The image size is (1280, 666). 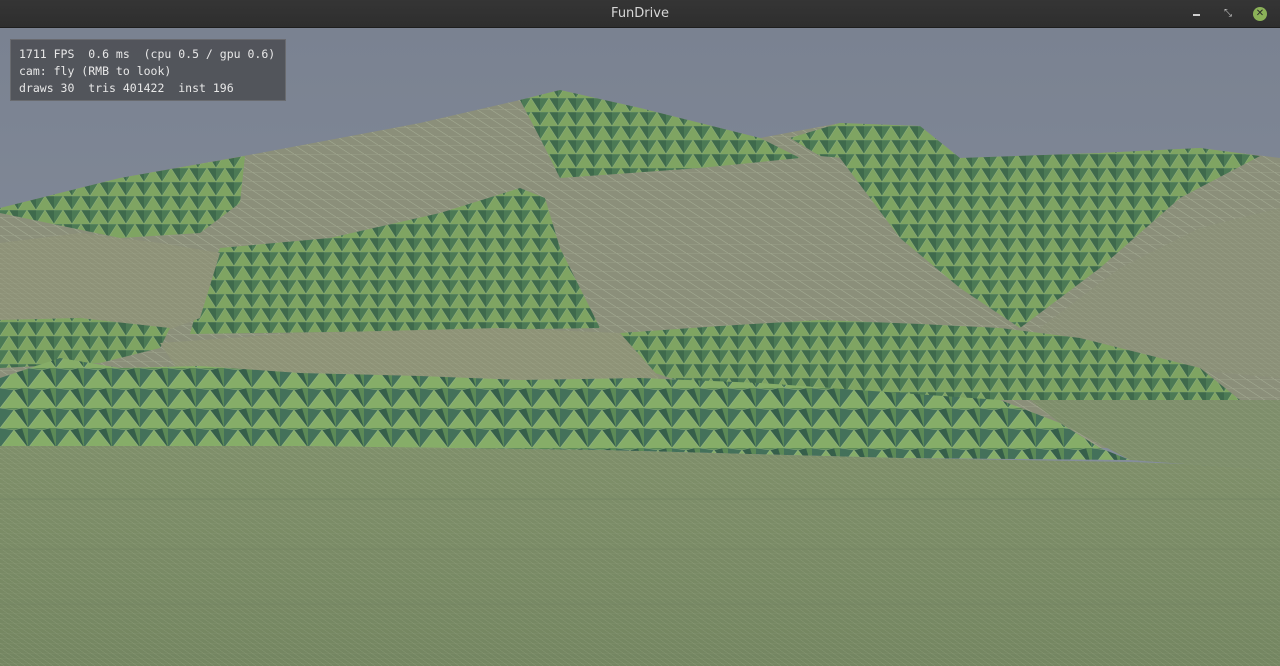 What do you see at coordinates (126, 88) in the screenshot?
I see `render-stats-readout: draws 30 tris 401422 inst 196` at bounding box center [126, 88].